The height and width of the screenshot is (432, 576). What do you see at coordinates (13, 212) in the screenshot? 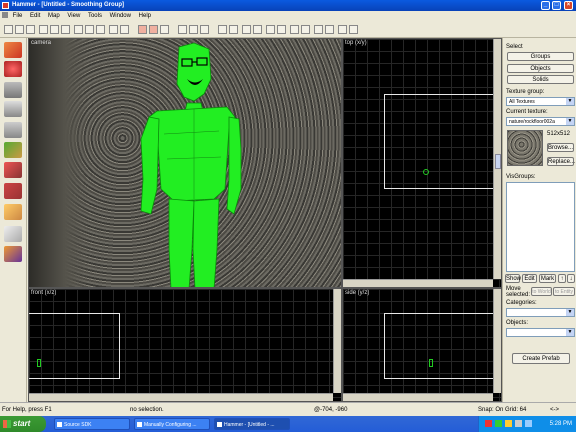
I see `overlay-tool-icon` at bounding box center [13, 212].